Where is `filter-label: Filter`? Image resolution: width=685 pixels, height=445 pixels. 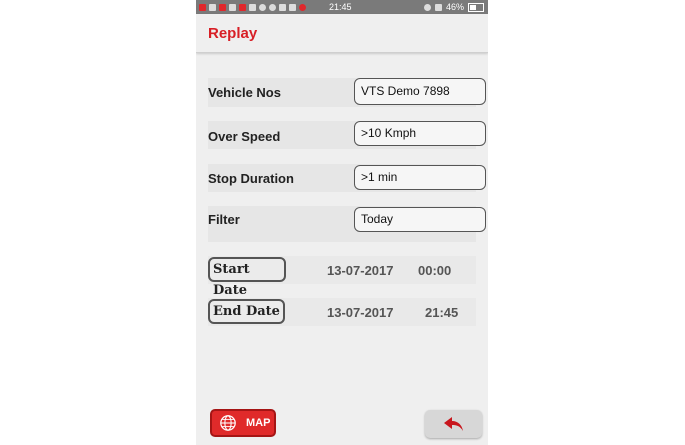
filter-label: Filter is located at coordinates (224, 219).